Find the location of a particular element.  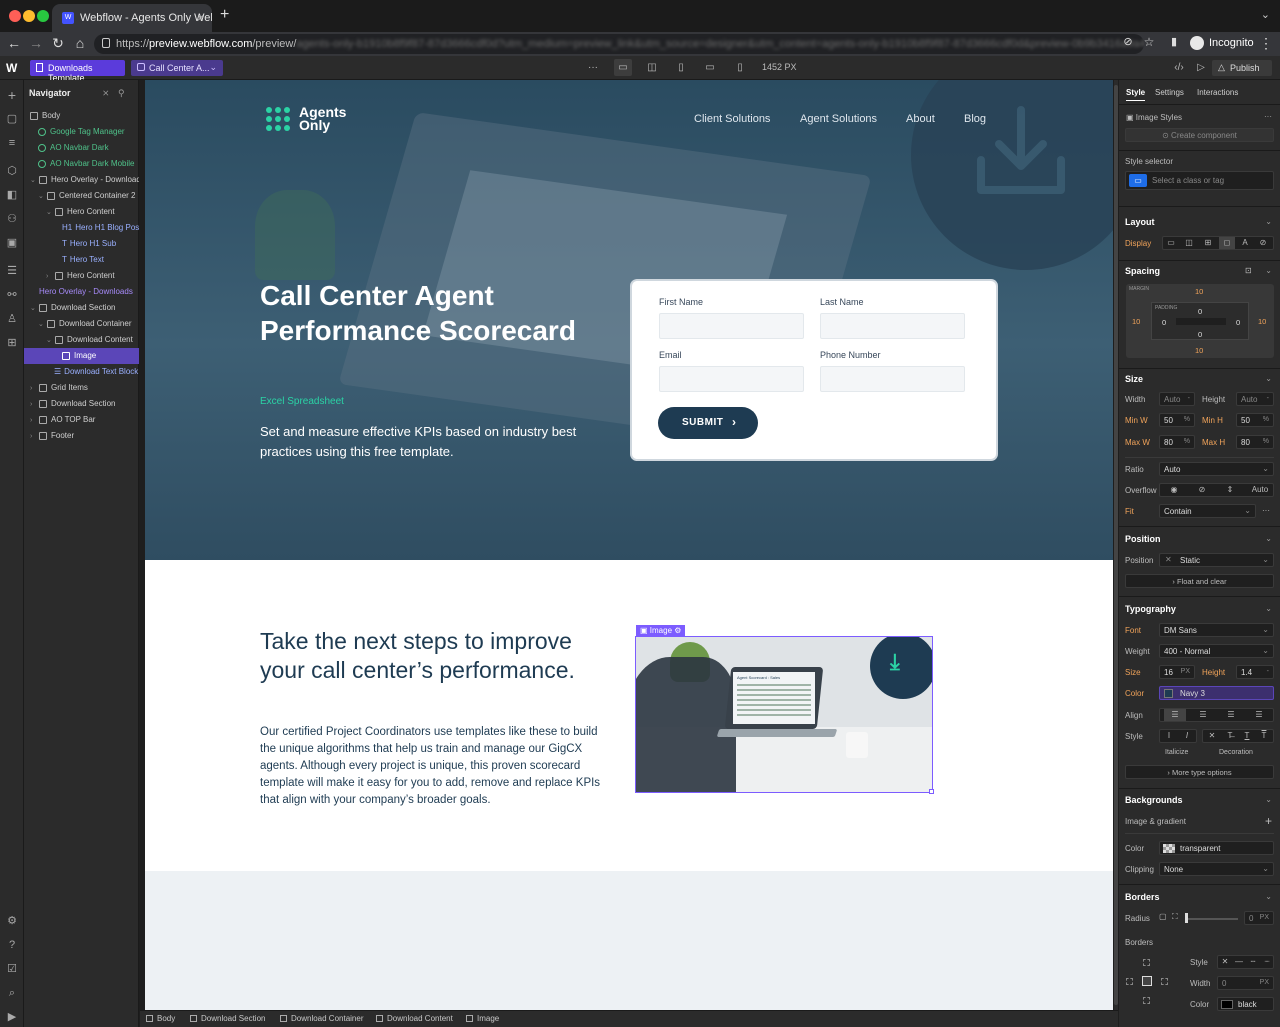

email-field is located at coordinates (731, 379).